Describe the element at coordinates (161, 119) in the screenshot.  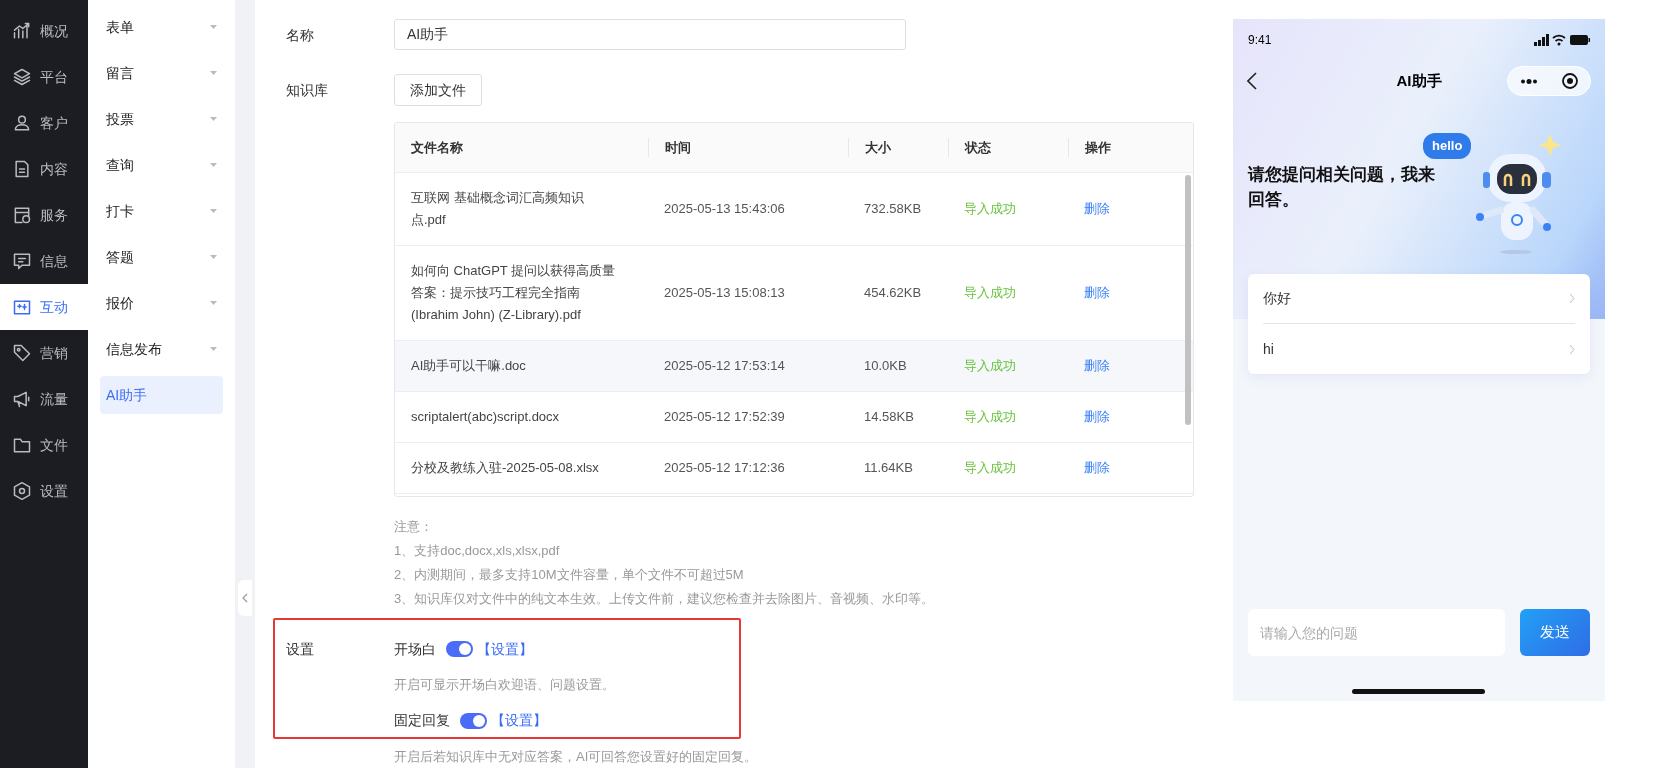
I see `submenu-item: 投票` at that location.